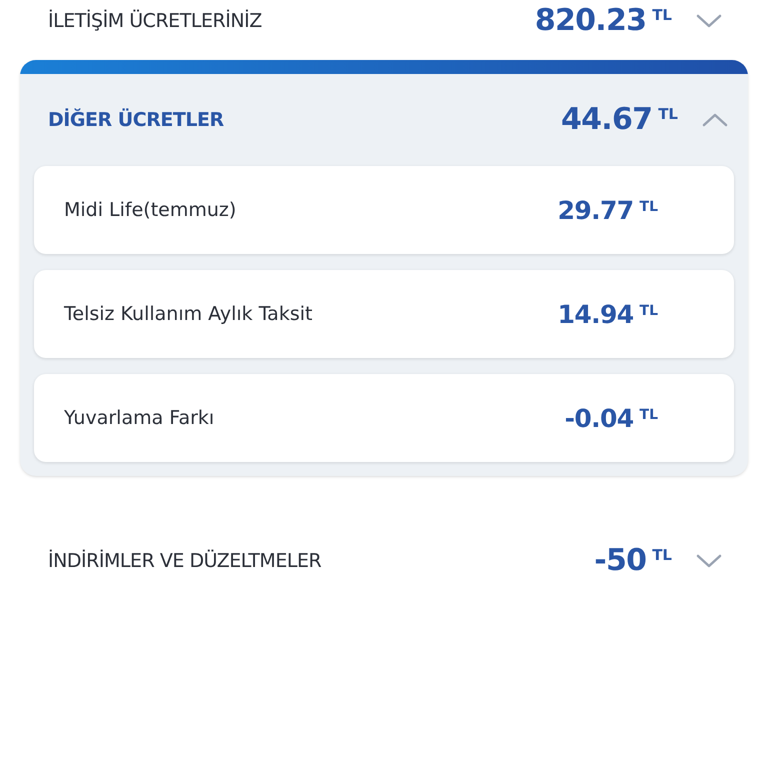 The width and height of the screenshot is (768, 768). I want to click on section-title: İNDİRİMLER VE DÜZELTMELER, so click(185, 561).